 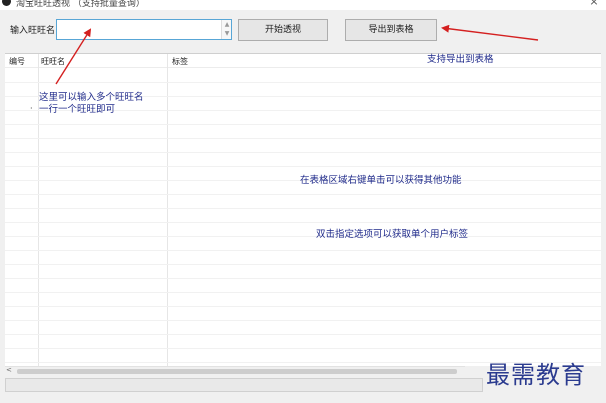 I want to click on scroll-thumb, so click(x=237, y=371).